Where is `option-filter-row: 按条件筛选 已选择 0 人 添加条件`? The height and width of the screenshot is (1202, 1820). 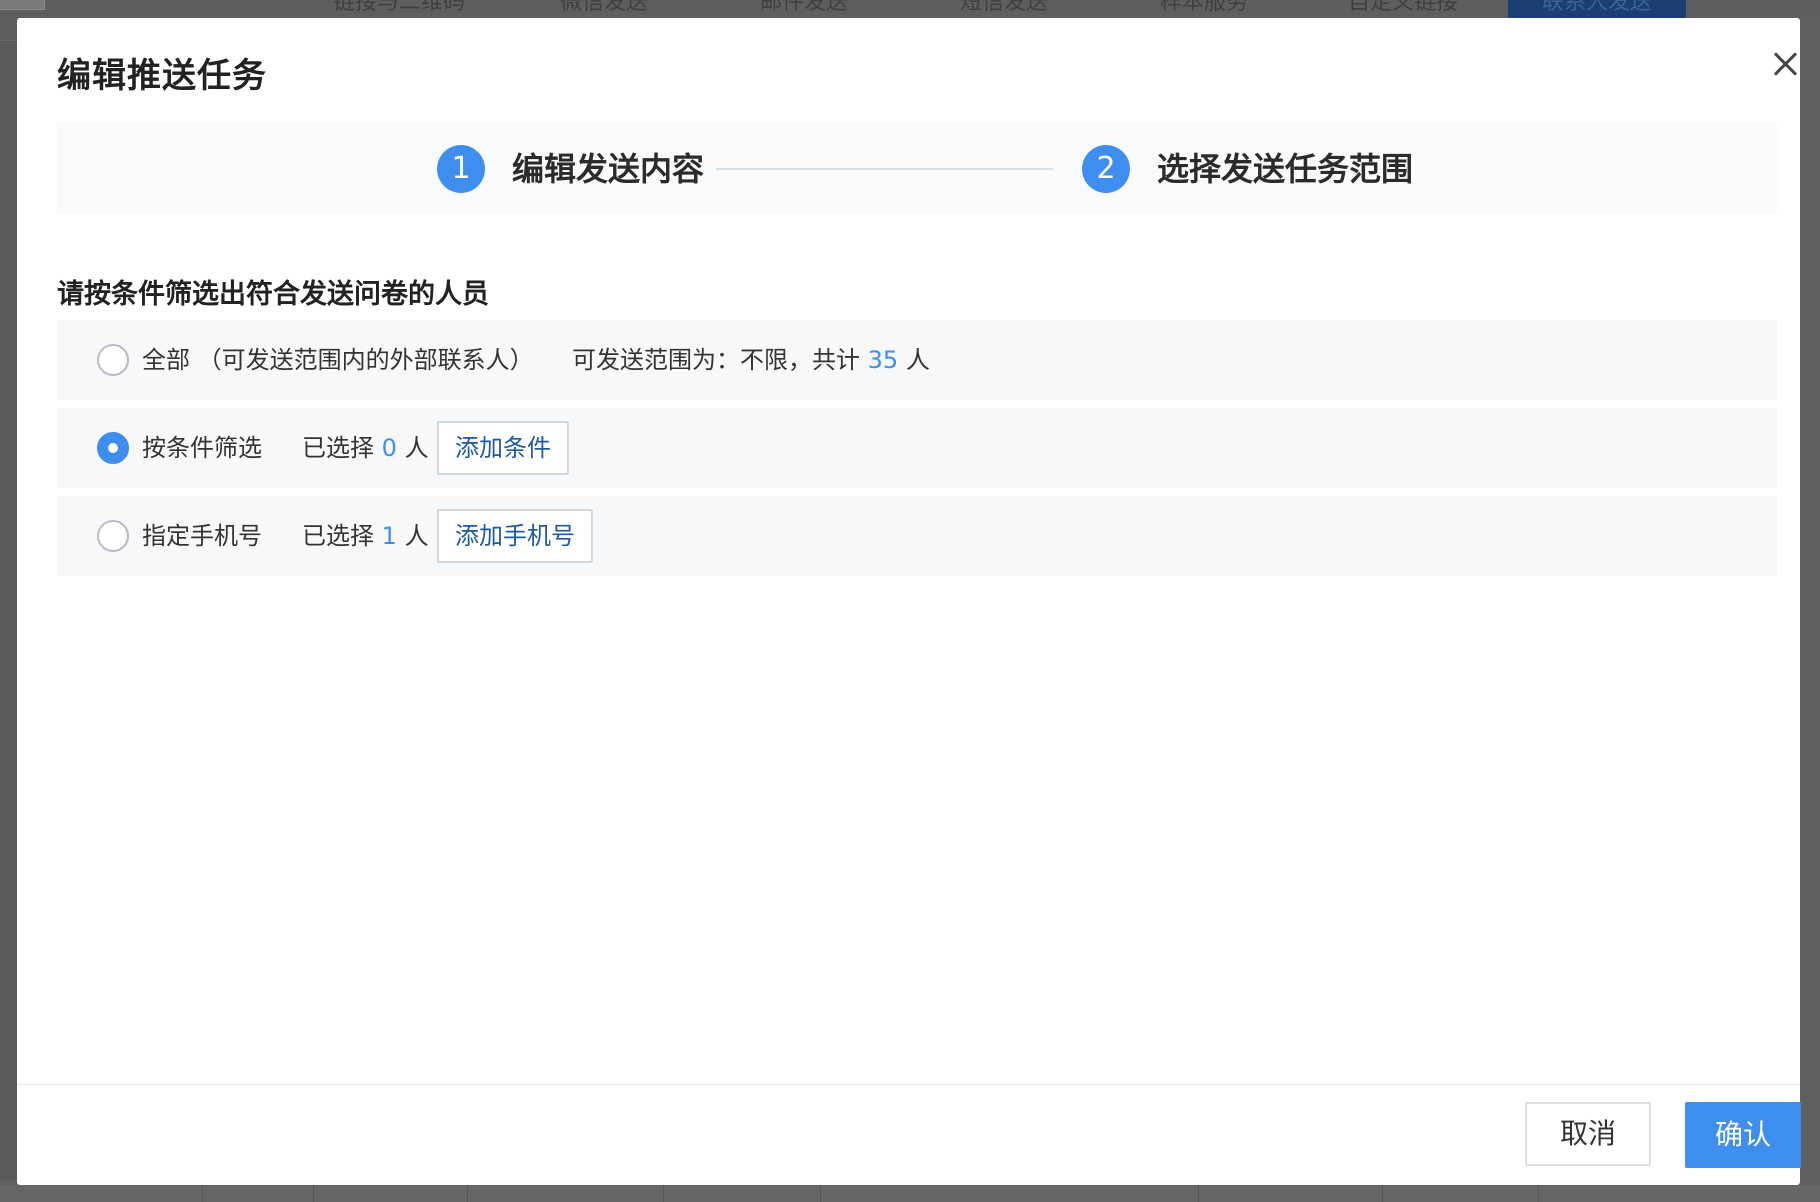 option-filter-row: 按条件筛选 已选择 0 人 添加条件 is located at coordinates (917, 448).